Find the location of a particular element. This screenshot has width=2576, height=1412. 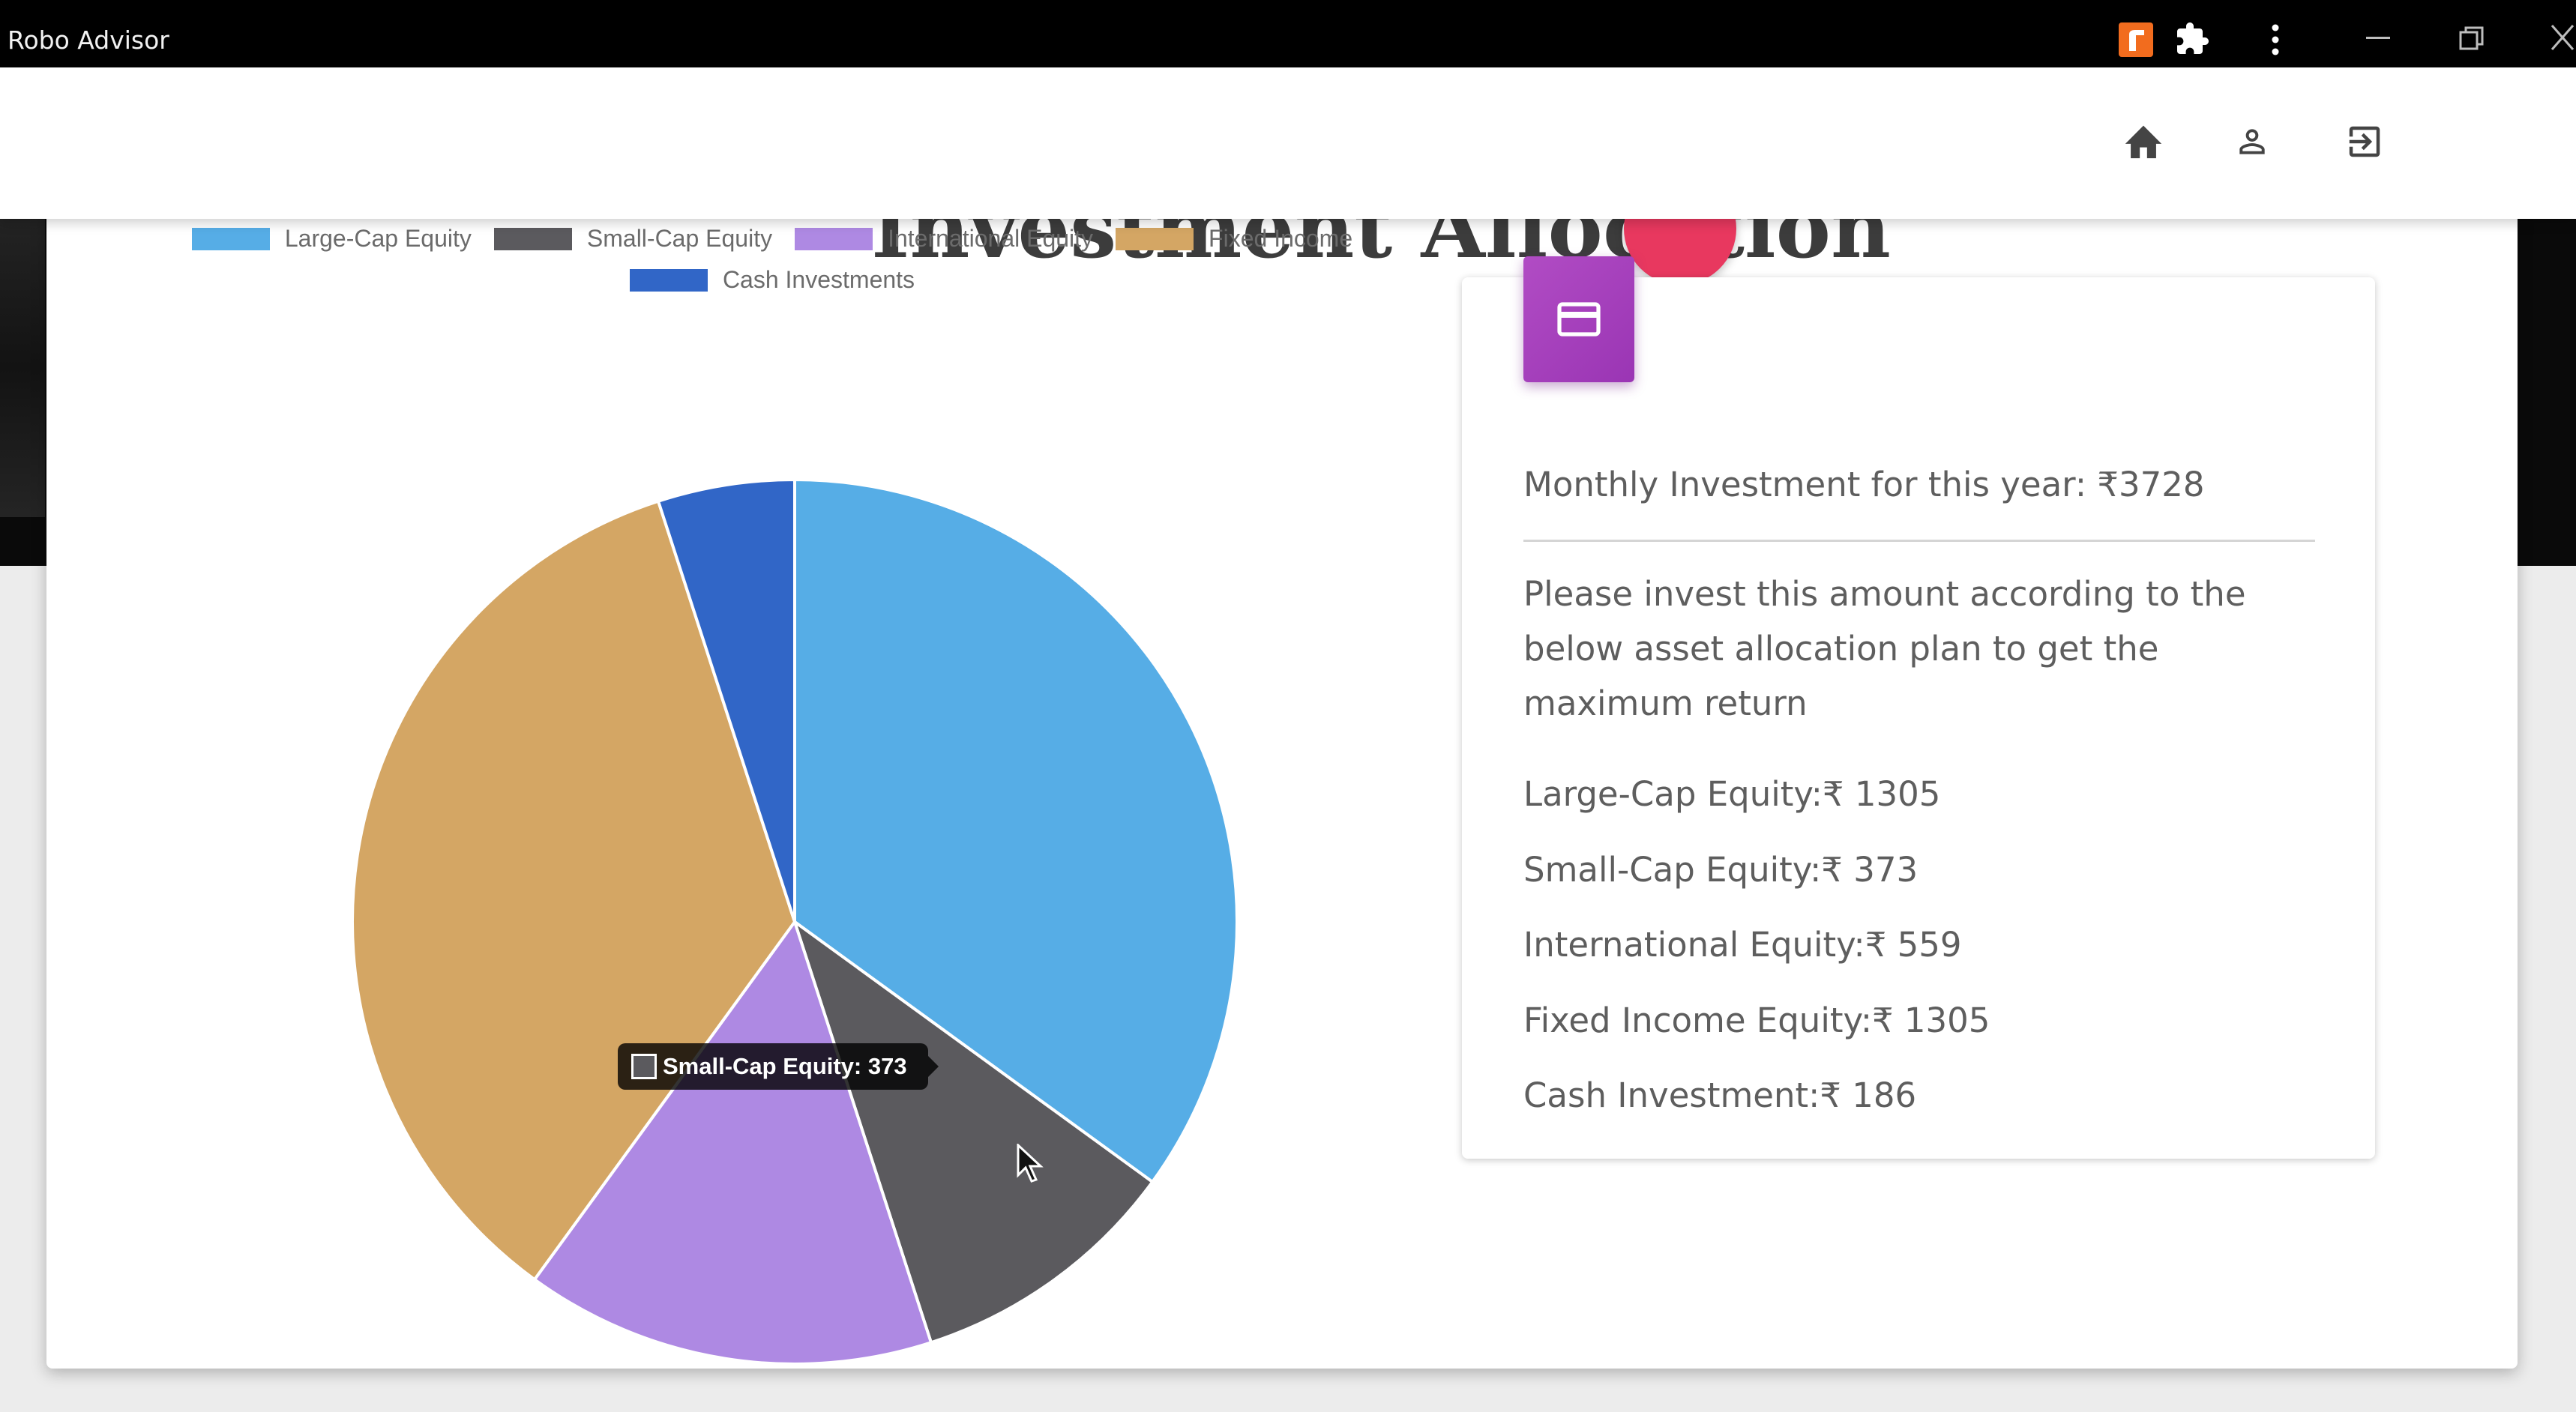

credit-card-icon-badge is located at coordinates (1579, 319).